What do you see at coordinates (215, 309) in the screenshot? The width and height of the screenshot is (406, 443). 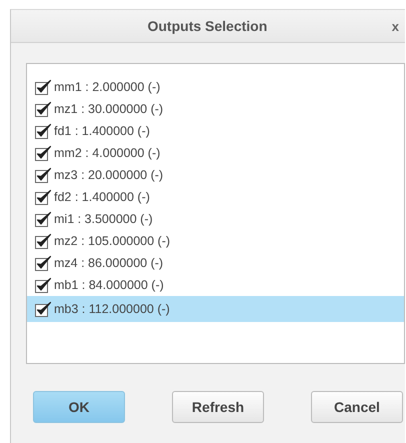 I see `list-item: mb3 : 112.000000 (-)` at bounding box center [215, 309].